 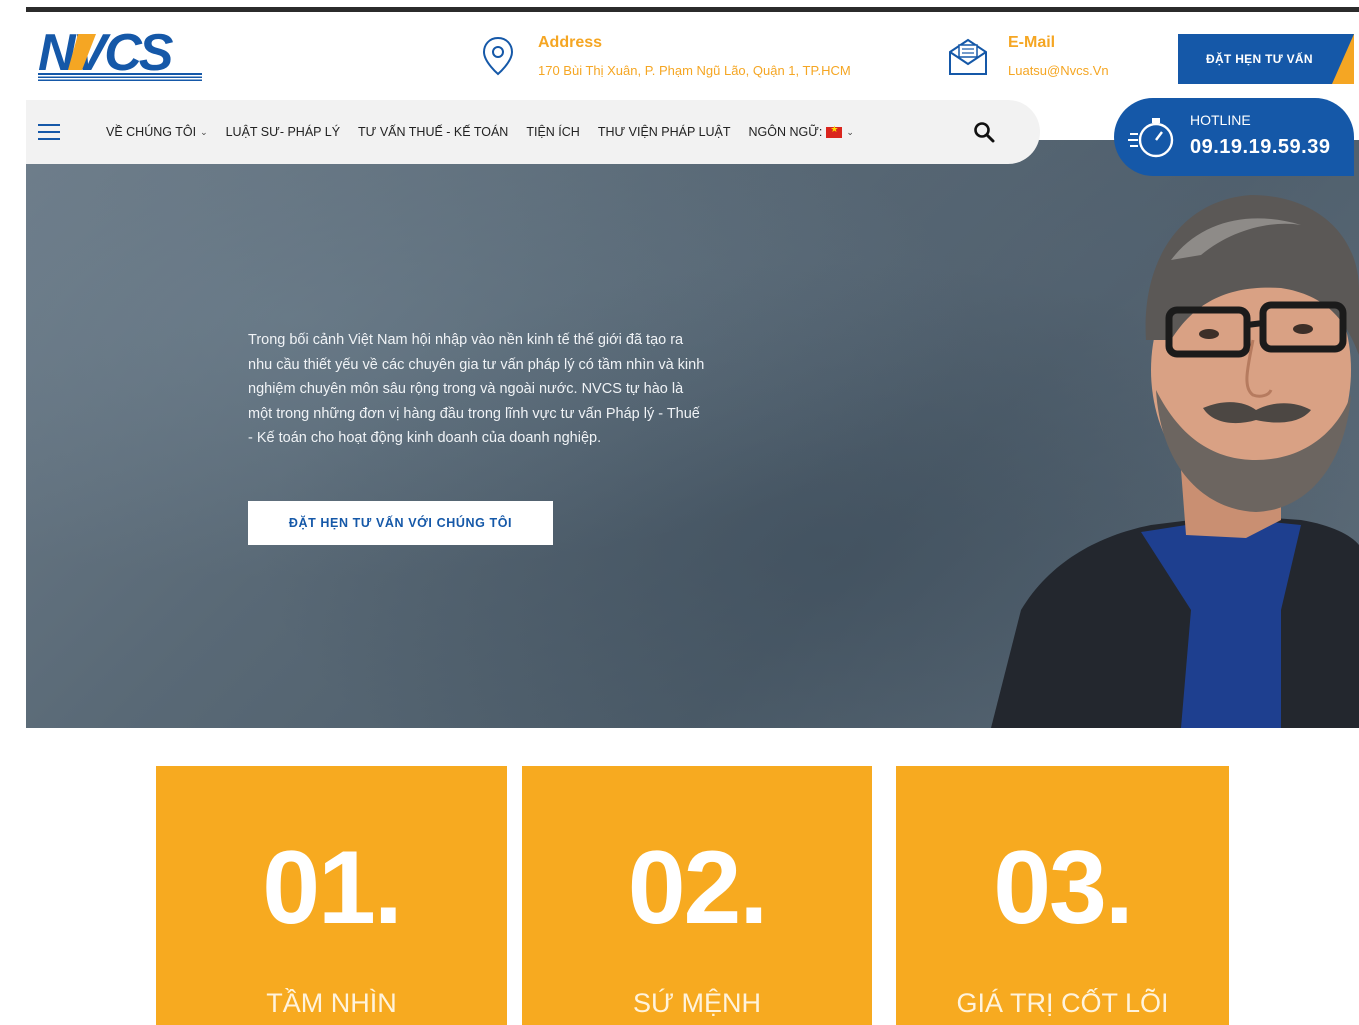 What do you see at coordinates (433, 132) in the screenshot?
I see `nav-item-tax-accounting: TƯ VẤN THUẾ - KẾ TOÁN` at bounding box center [433, 132].